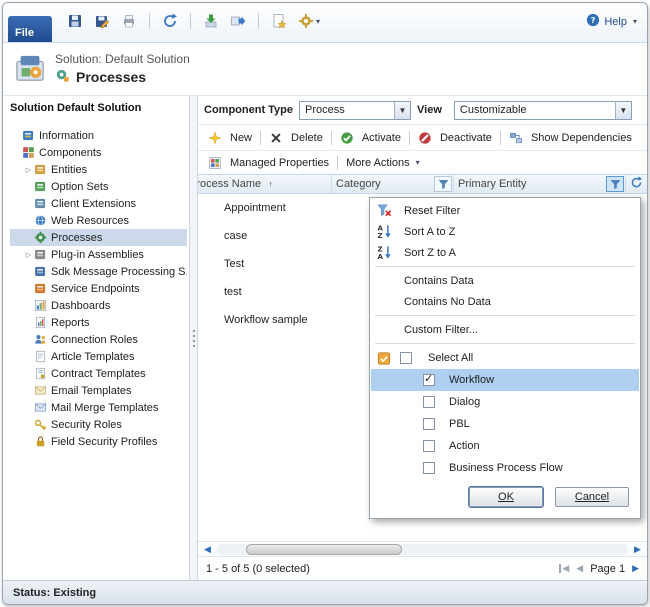 This screenshot has width=650, height=607. I want to click on pane-splitter, so click(193, 338).